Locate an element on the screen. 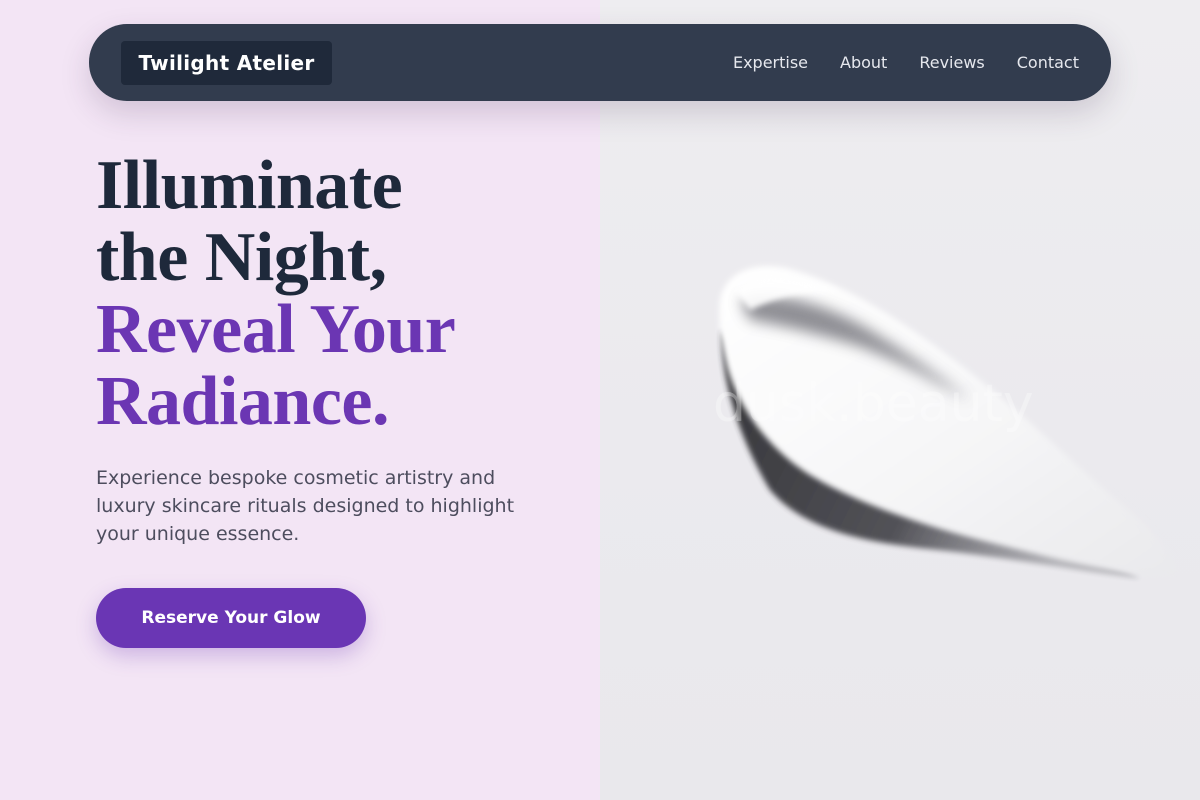 This screenshot has height=800, width=1200. reserve-glow-button: Reserve Your Glow is located at coordinates (231, 618).